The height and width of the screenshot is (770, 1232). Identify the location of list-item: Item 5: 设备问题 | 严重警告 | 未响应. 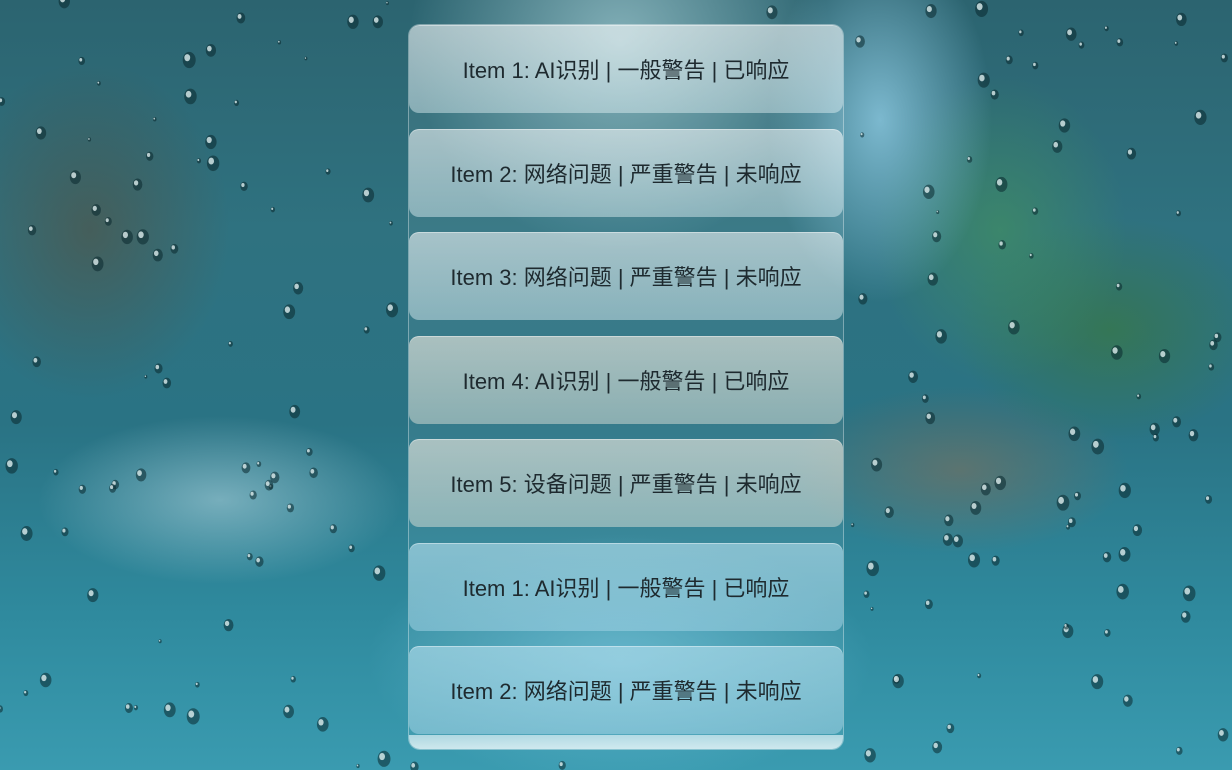
(626, 483).